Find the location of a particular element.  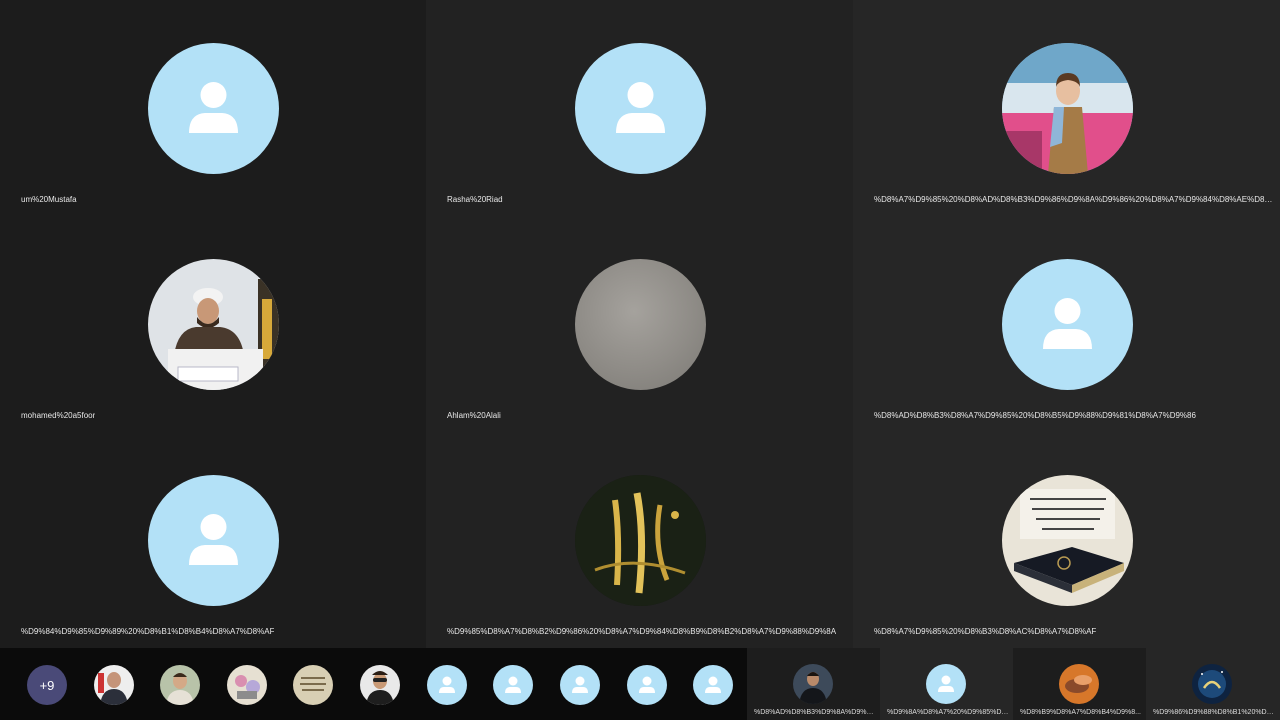

girl-photo-avatar is located at coordinates (1067, 108).